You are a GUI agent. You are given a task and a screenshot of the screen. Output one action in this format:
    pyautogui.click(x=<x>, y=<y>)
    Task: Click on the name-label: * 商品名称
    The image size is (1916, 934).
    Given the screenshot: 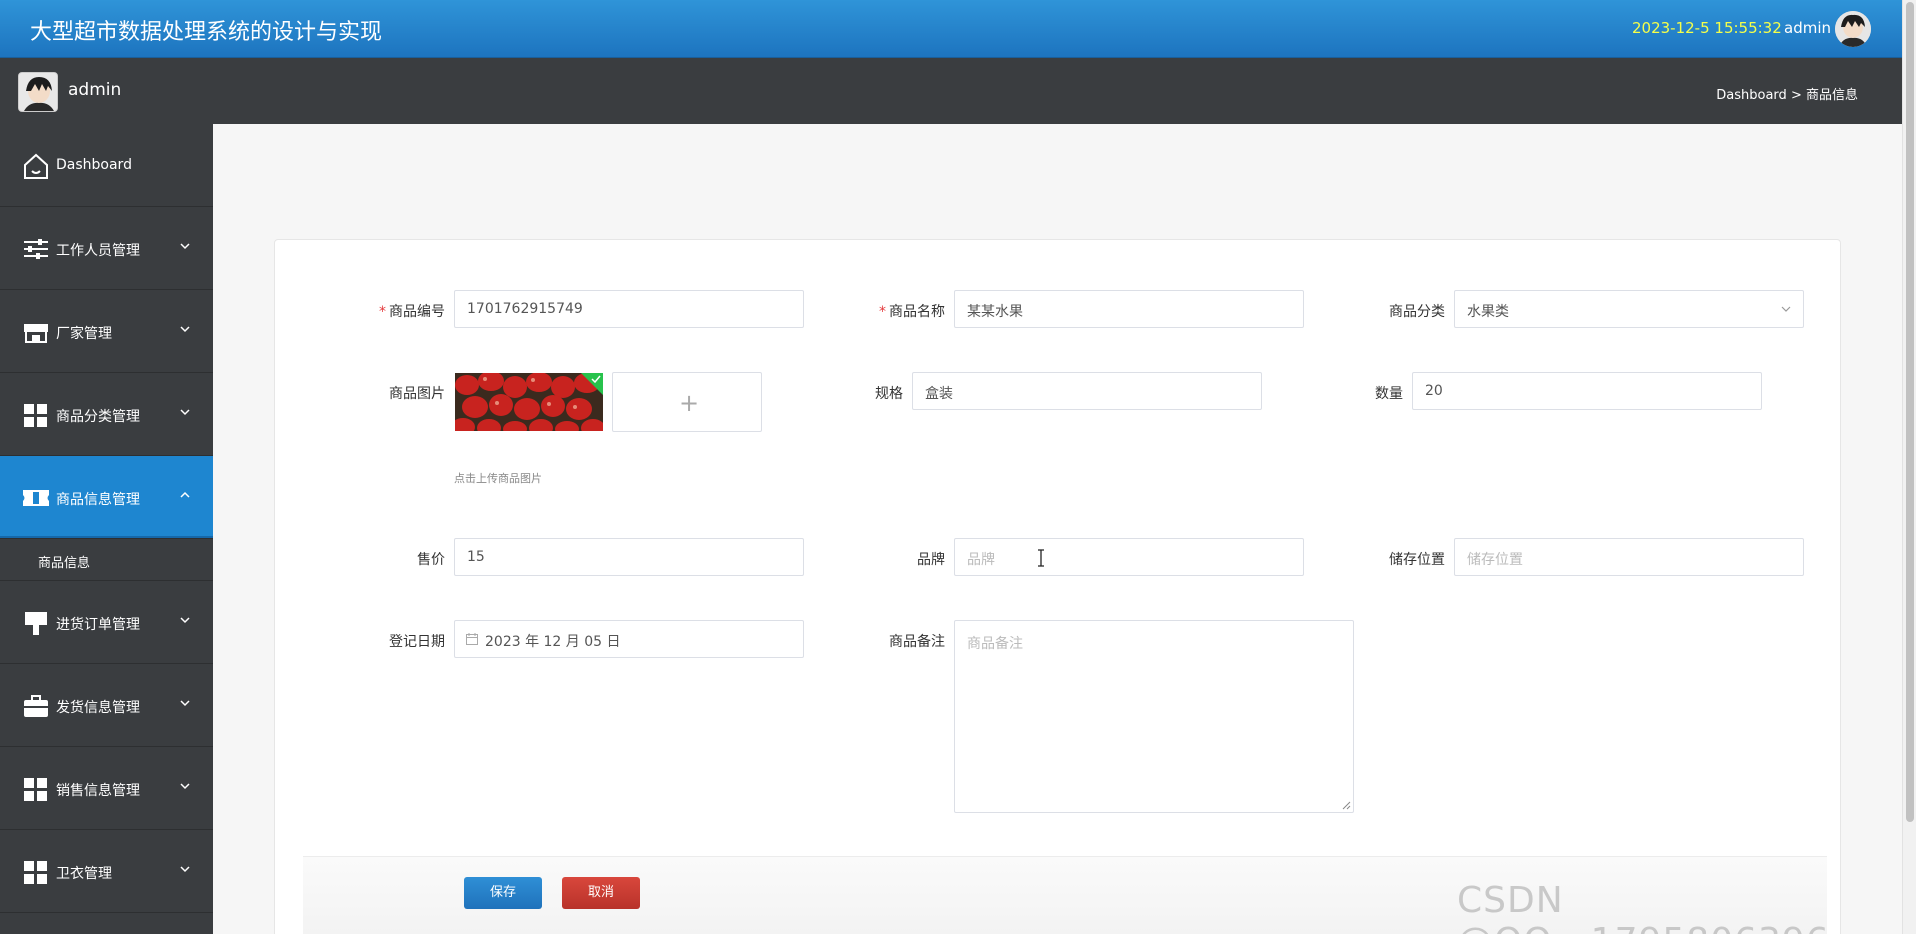 What is the action you would take?
    pyautogui.click(x=895, y=311)
    